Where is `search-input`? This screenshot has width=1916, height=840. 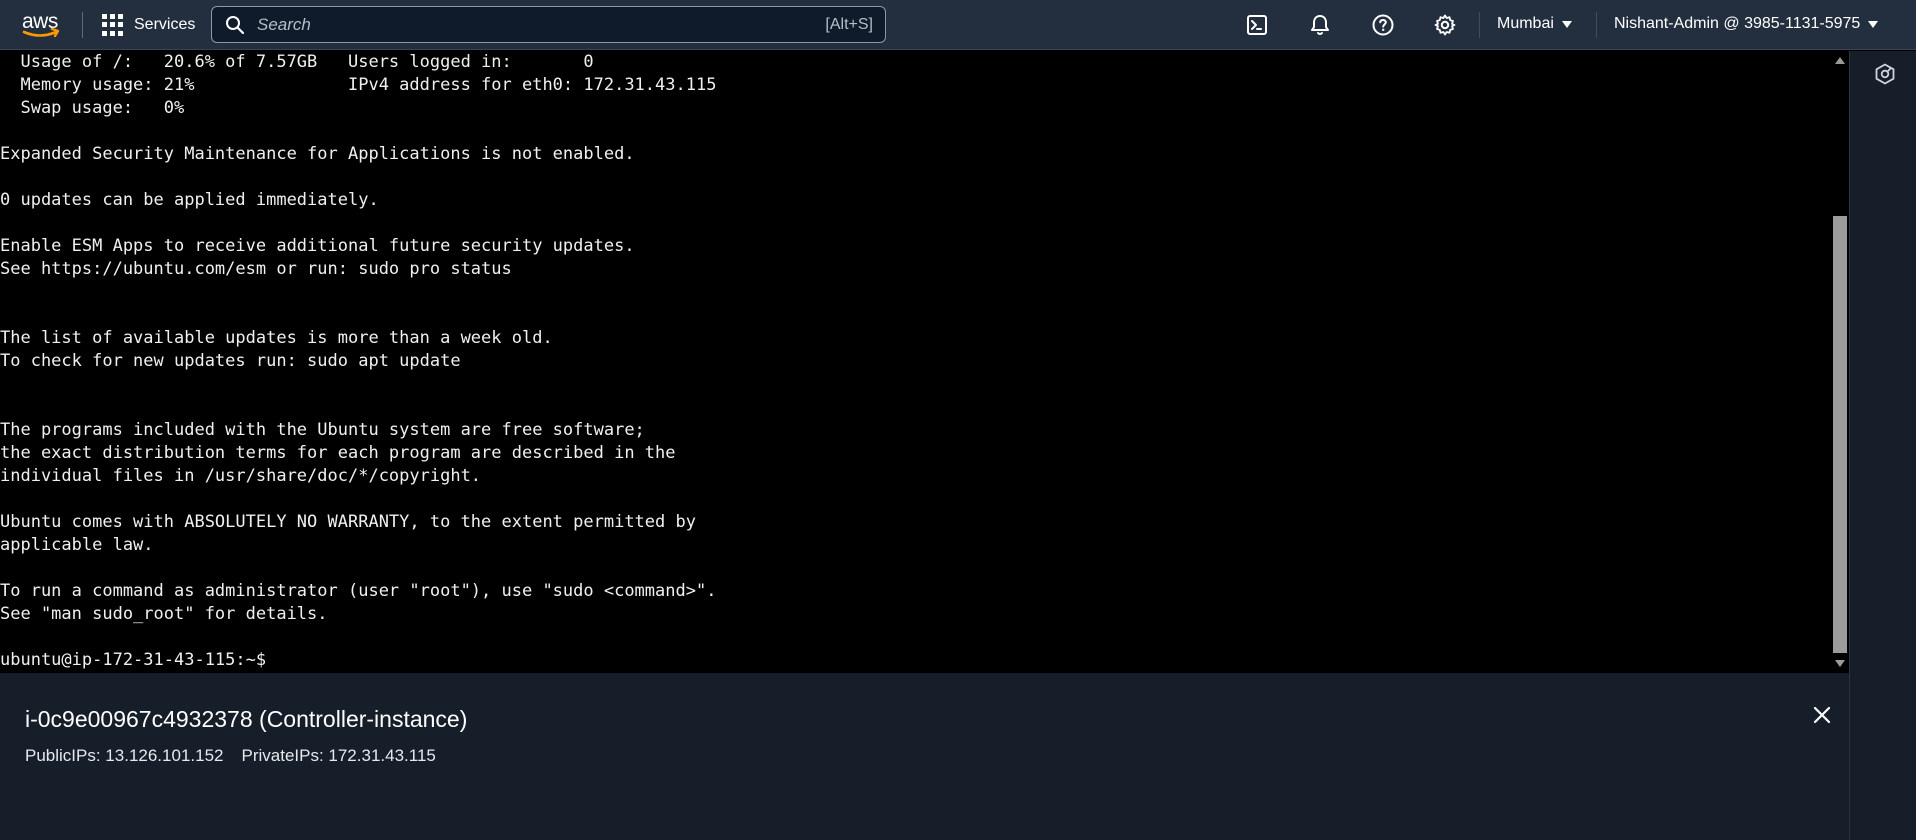
search-input is located at coordinates (541, 24).